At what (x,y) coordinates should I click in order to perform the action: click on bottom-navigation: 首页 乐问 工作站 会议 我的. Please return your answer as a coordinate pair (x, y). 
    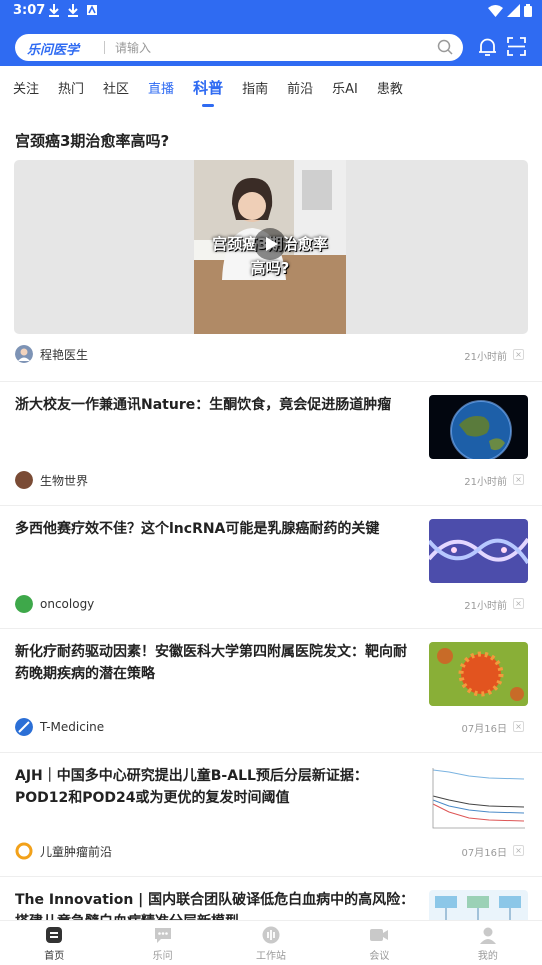
    Looking at the image, I should click on (271, 942).